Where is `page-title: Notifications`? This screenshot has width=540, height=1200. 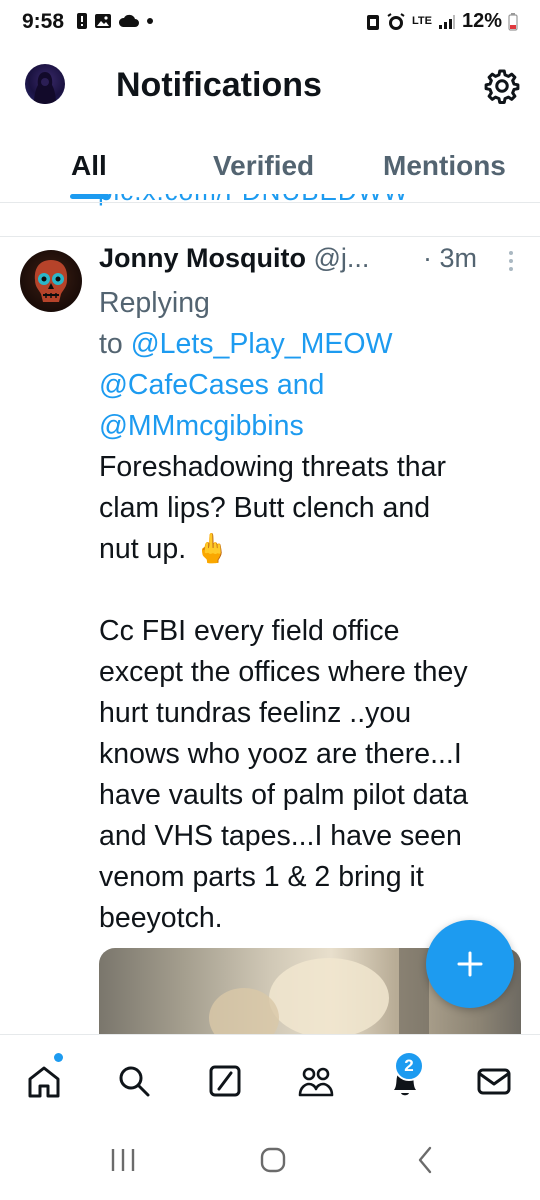
page-title: Notifications is located at coordinates (219, 85).